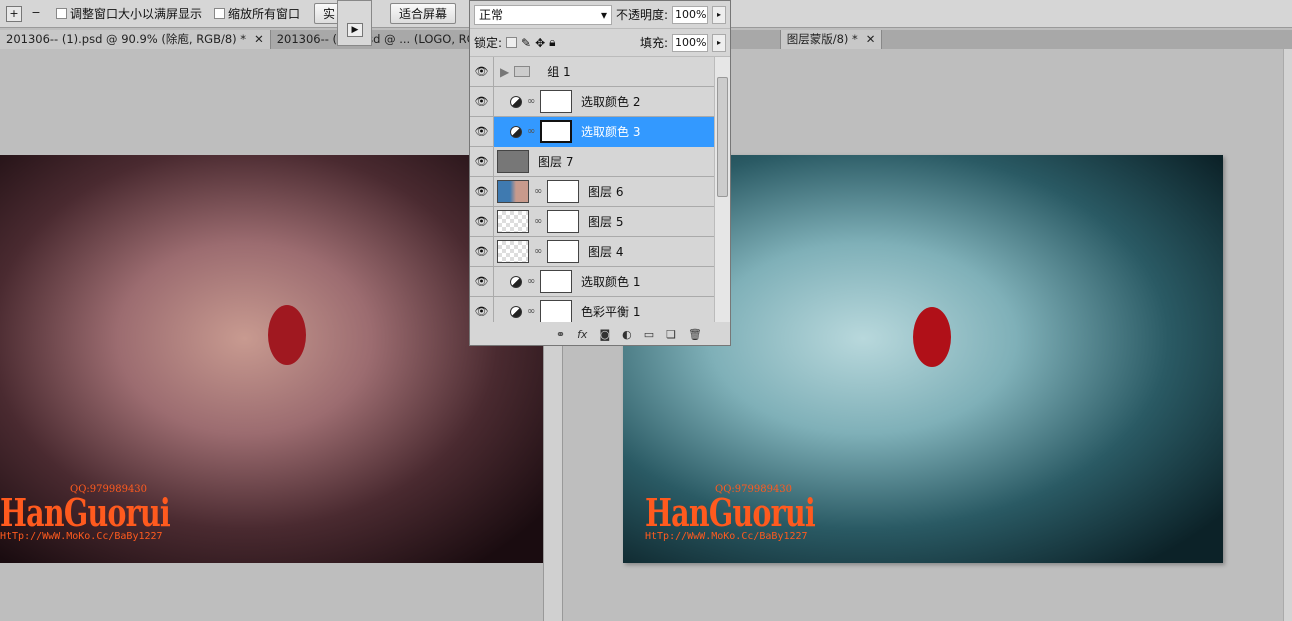 The width and height of the screenshot is (1292, 621). I want to click on layer-row: 👁︎ ∞ 图层 4, so click(592, 251).